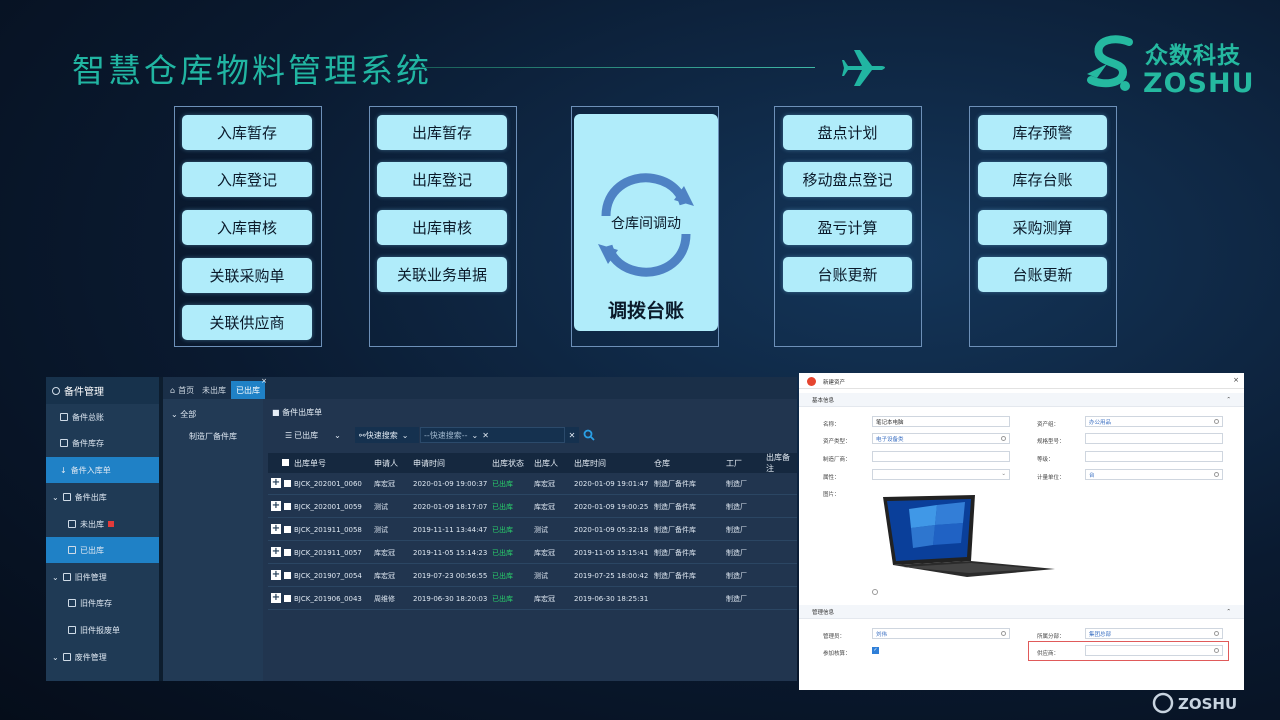 The height and width of the screenshot is (720, 1280). What do you see at coordinates (1042, 132) in the screenshot?
I see `stock-warning-button: 库存预警` at bounding box center [1042, 132].